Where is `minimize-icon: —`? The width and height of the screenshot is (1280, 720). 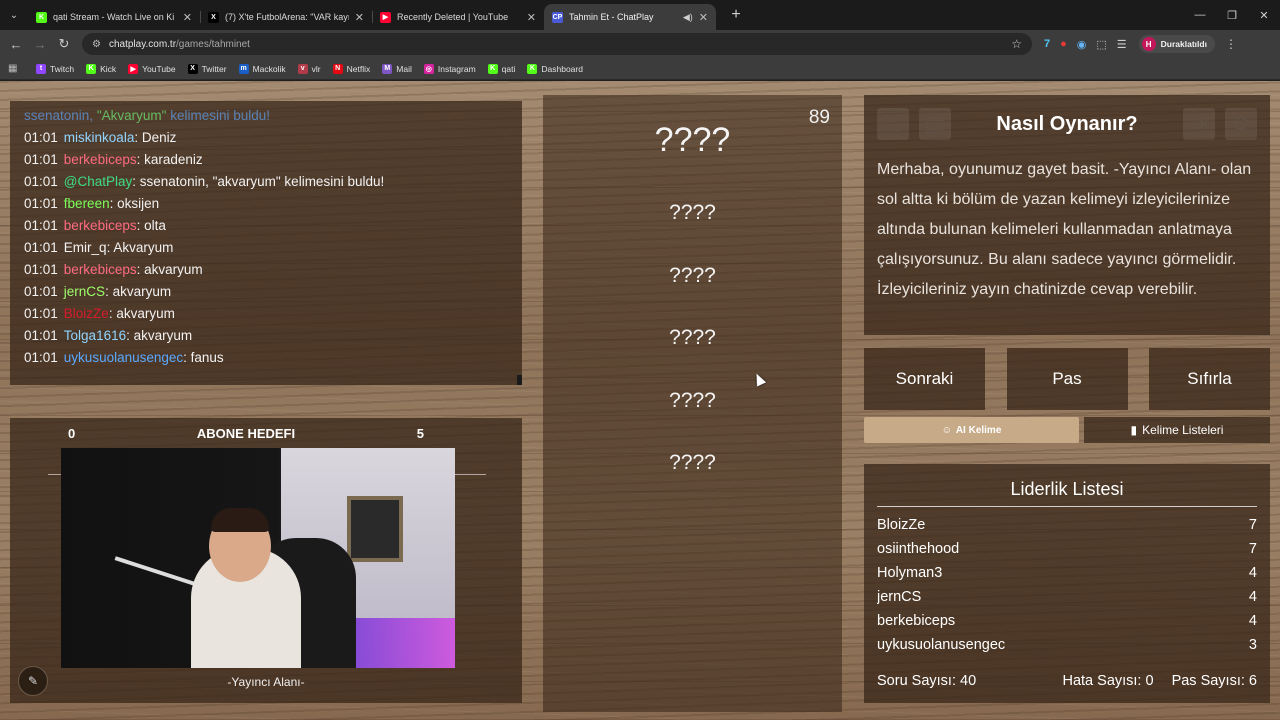
minimize-icon: — is located at coordinates (1200, 15).